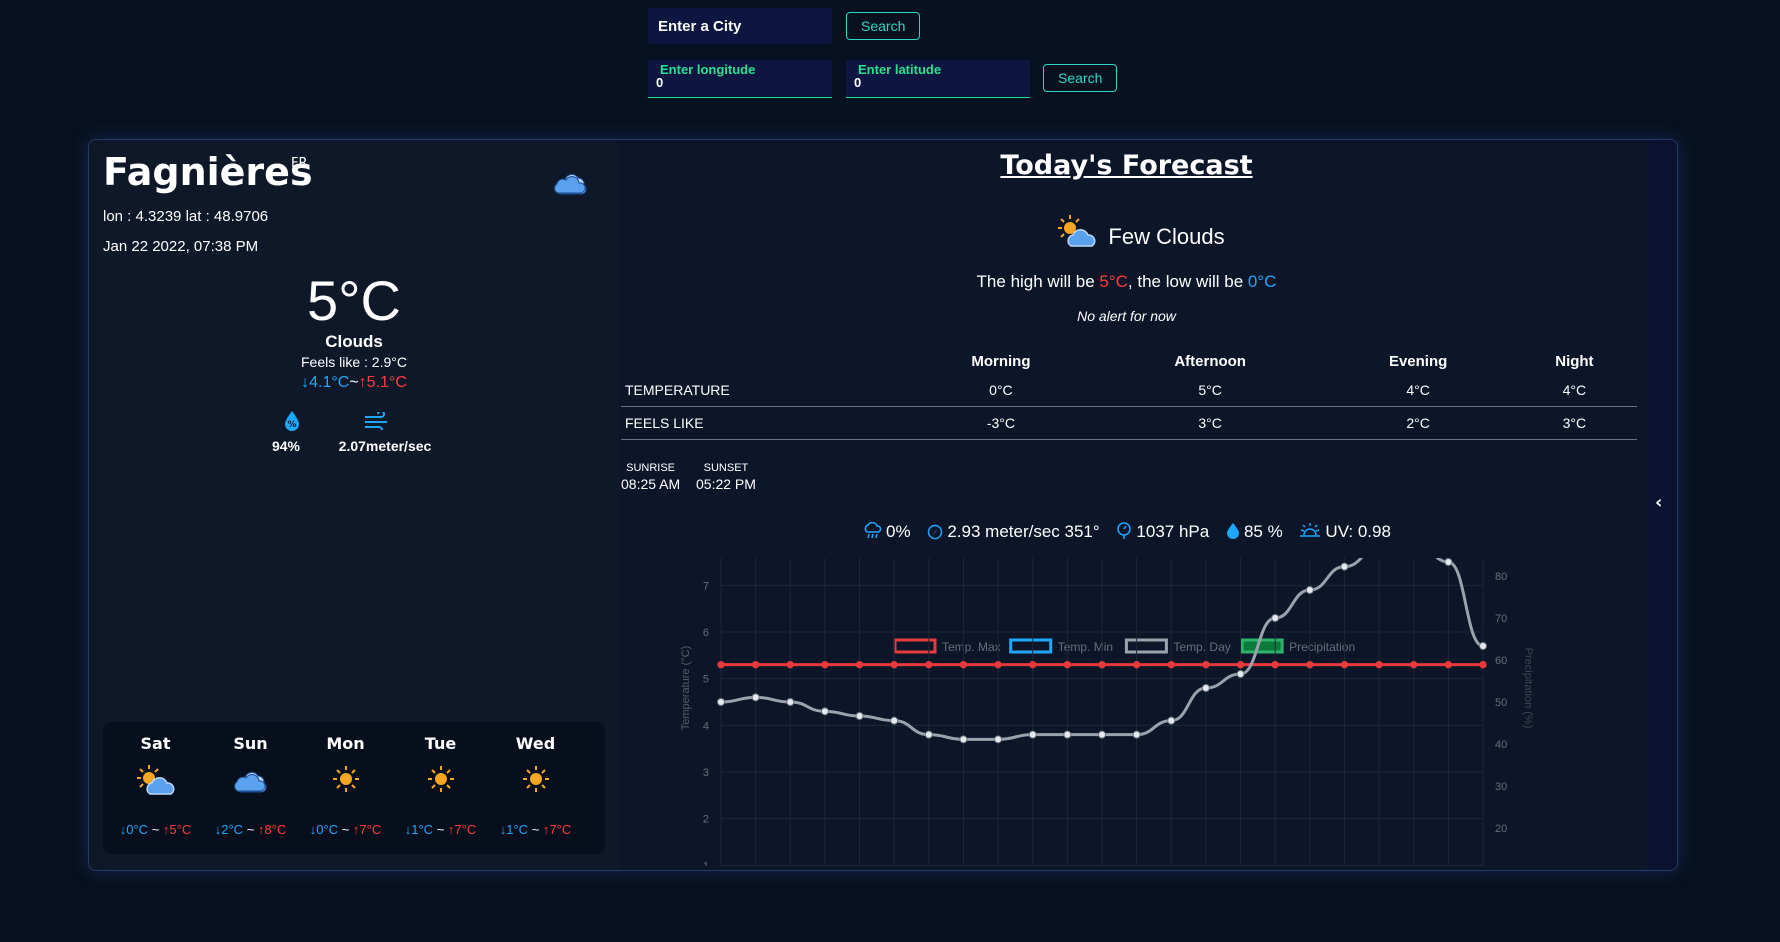  I want to click on side-panel-toggle: ‹, so click(1662, 505).